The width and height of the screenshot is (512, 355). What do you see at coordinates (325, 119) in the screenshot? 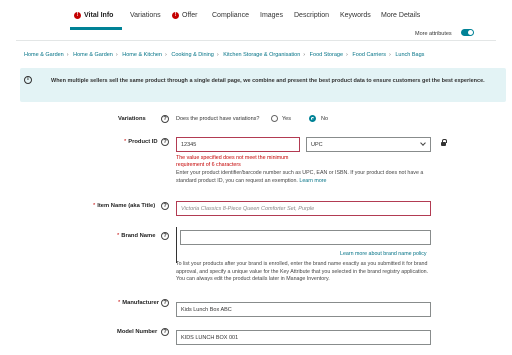
I see `radio-no-label: No` at bounding box center [325, 119].